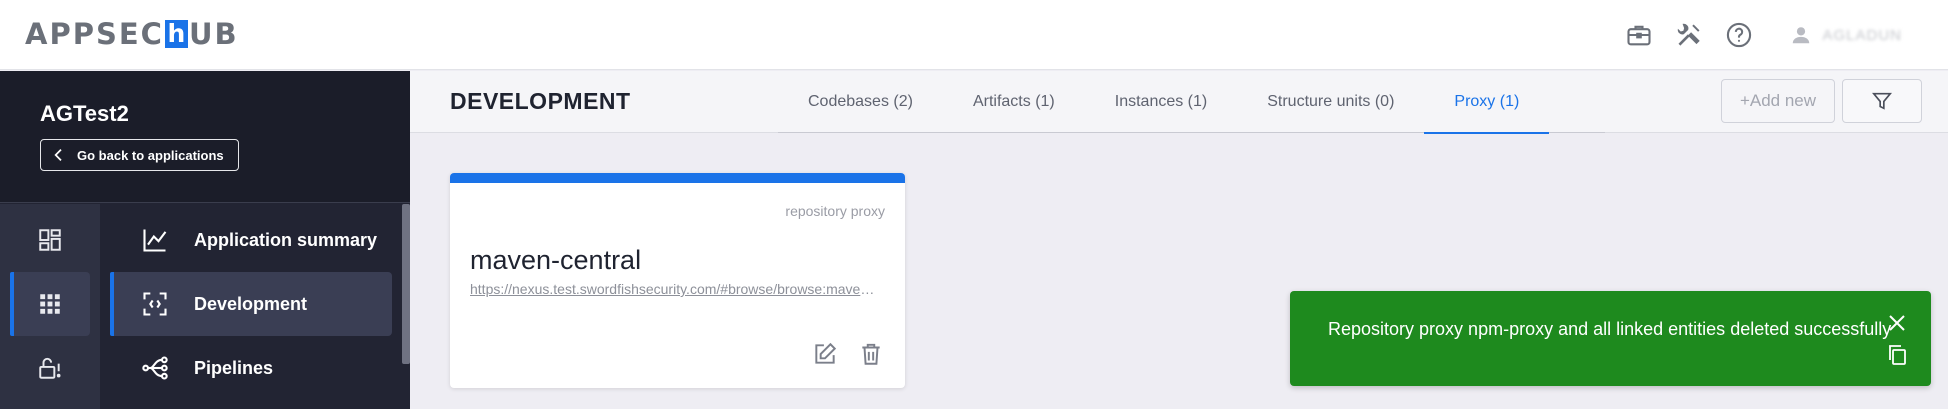 This screenshot has width=1948, height=409. What do you see at coordinates (1161, 102) in the screenshot?
I see `tab-instances: Instances (1)` at bounding box center [1161, 102].